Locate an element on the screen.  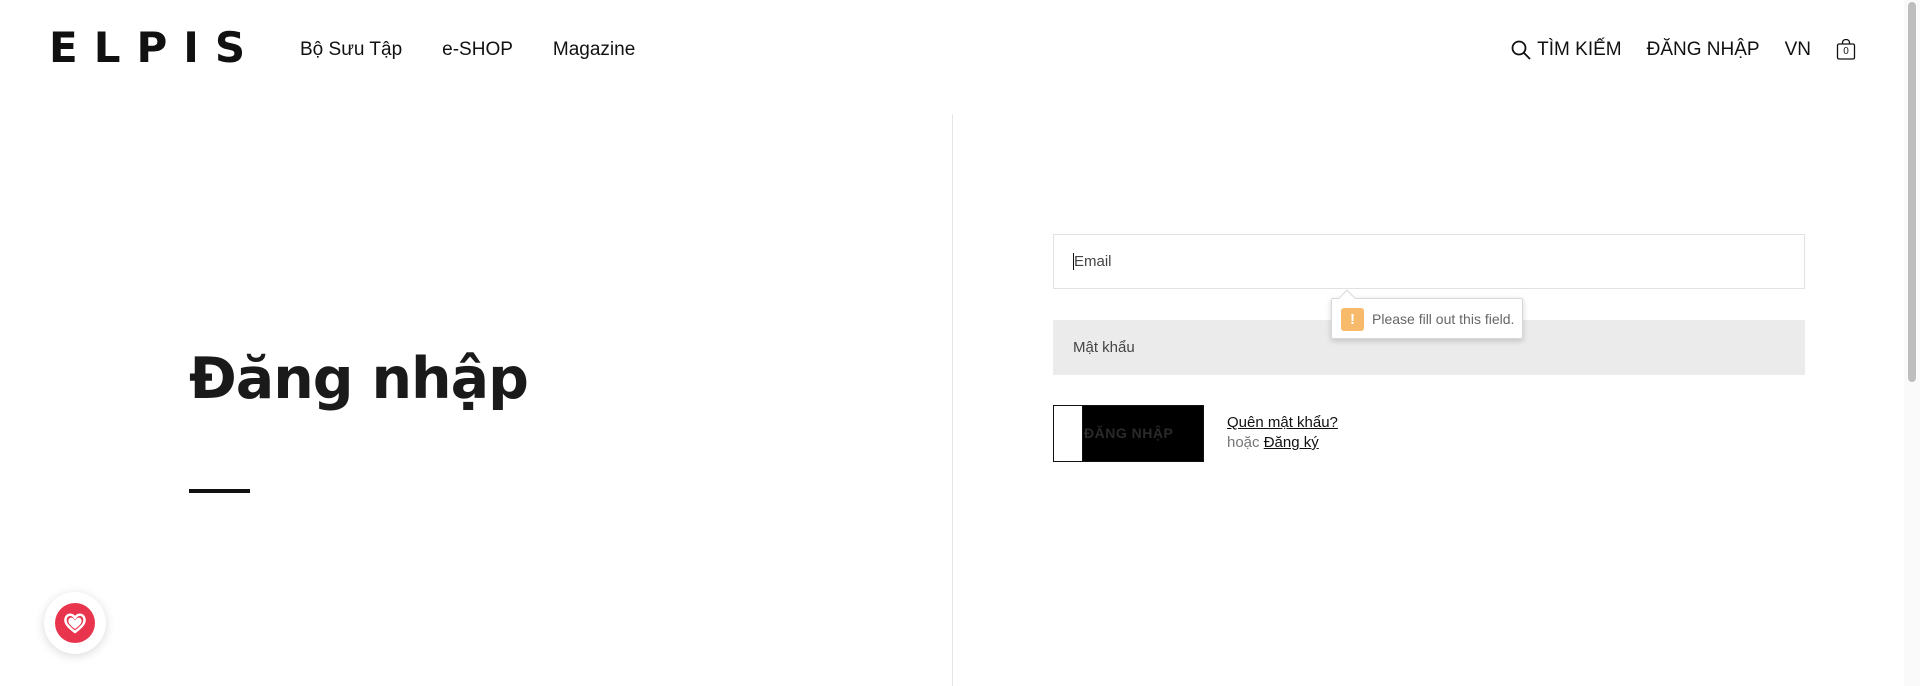
cart-count: 0 is located at coordinates (1846, 51).